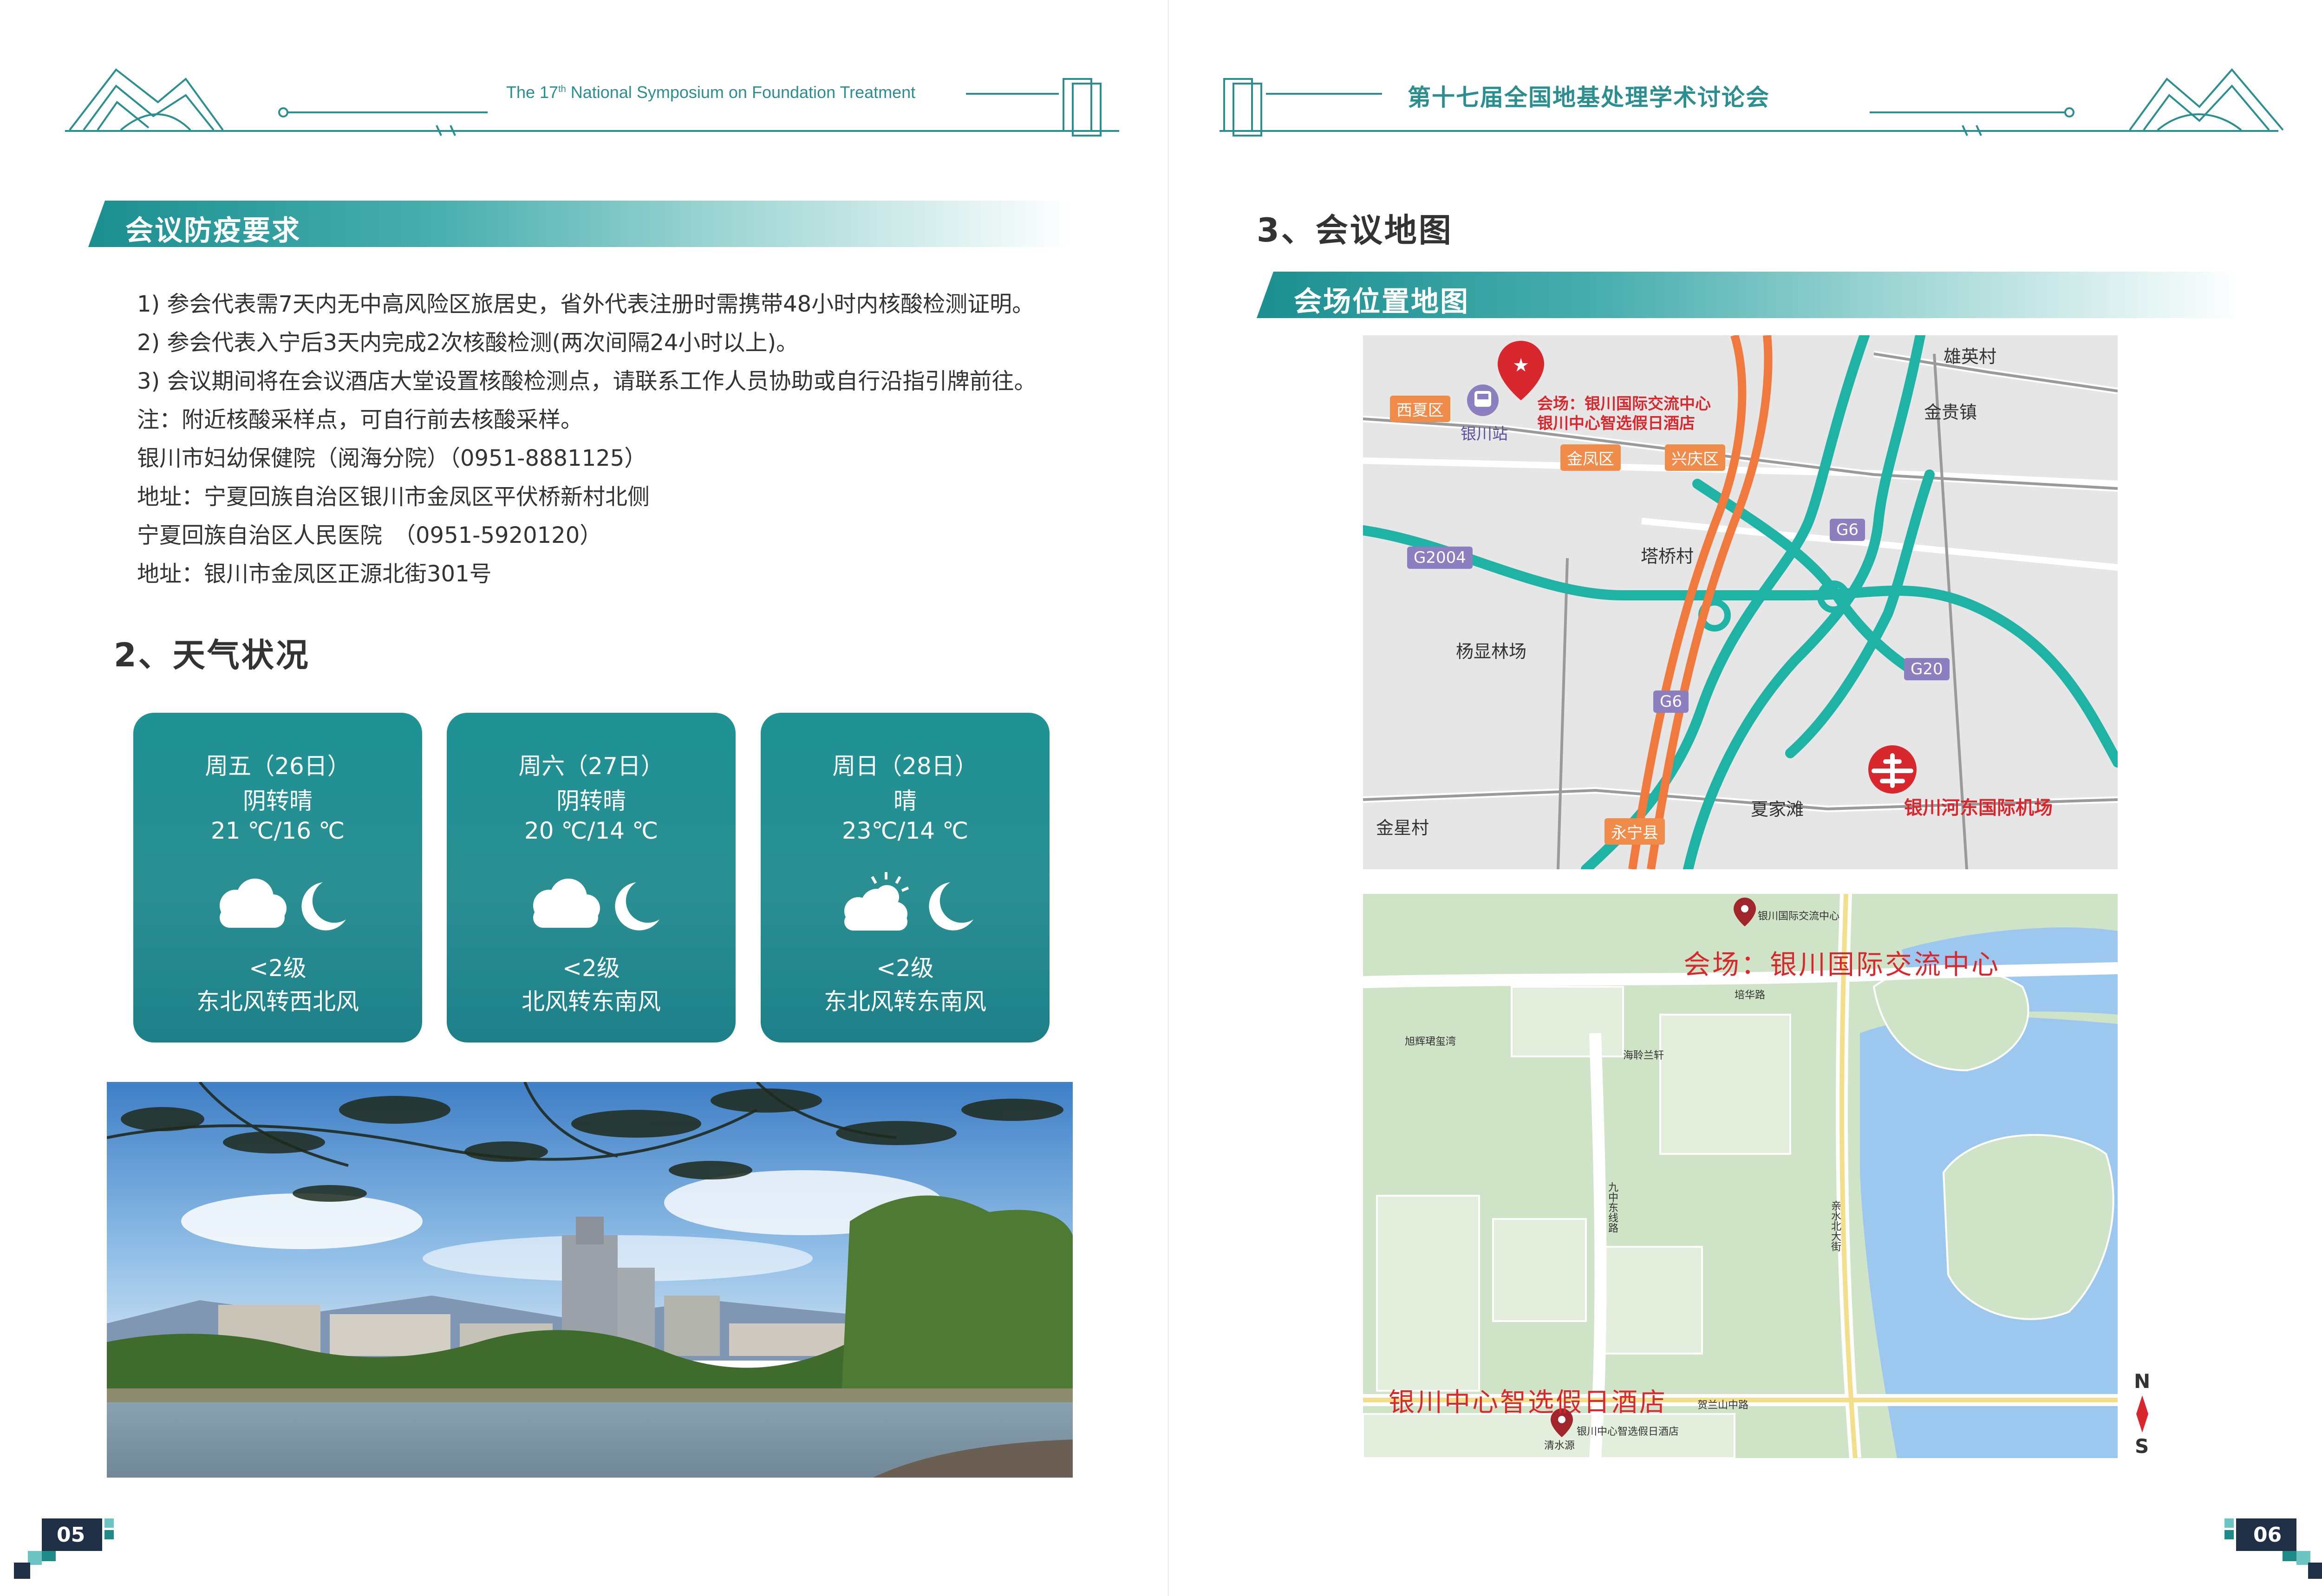  I want to click on train-station-icon, so click(1483, 400).